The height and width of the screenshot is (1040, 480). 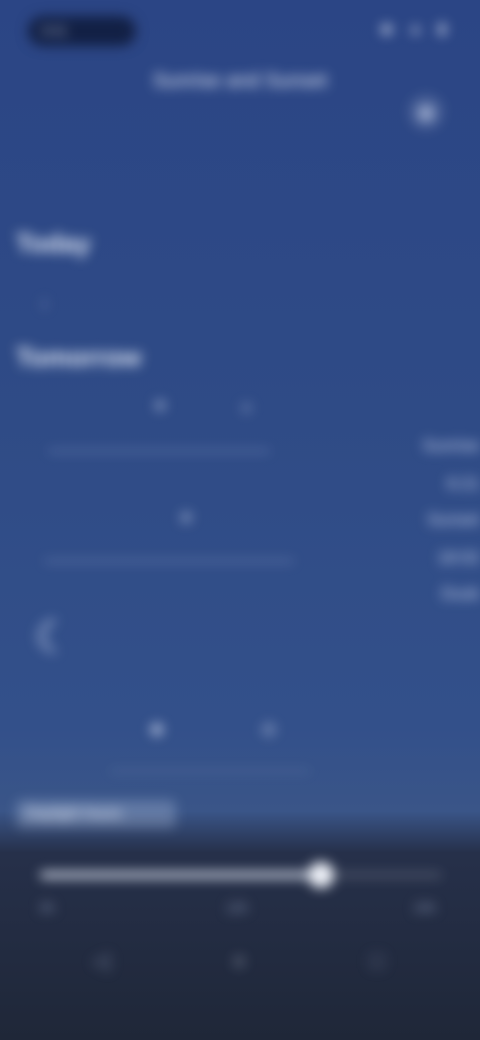 What do you see at coordinates (269, 730) in the screenshot?
I see `star-icon: ✧` at bounding box center [269, 730].